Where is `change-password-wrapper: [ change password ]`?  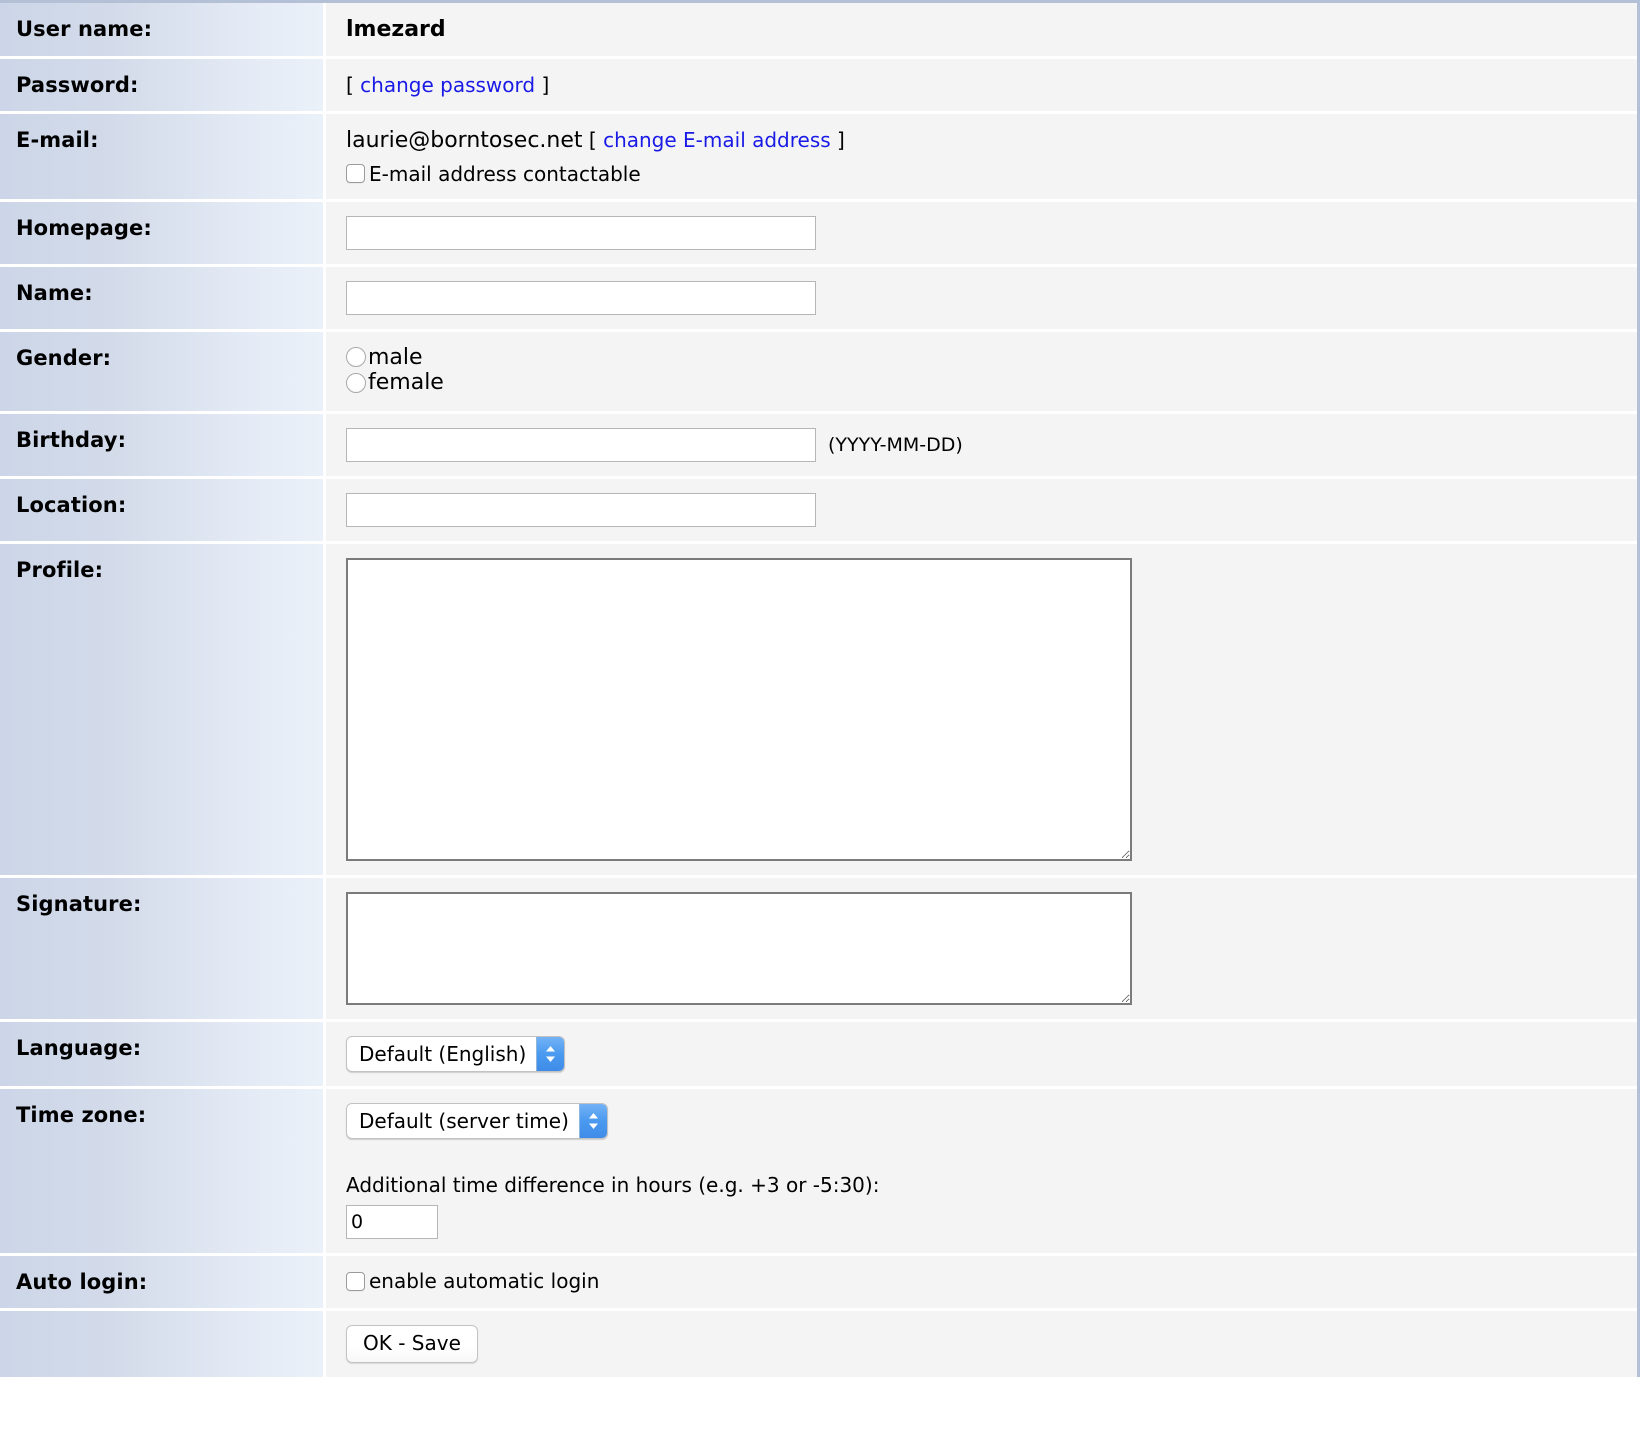
change-password-wrapper: [ change password ] is located at coordinates (447, 85).